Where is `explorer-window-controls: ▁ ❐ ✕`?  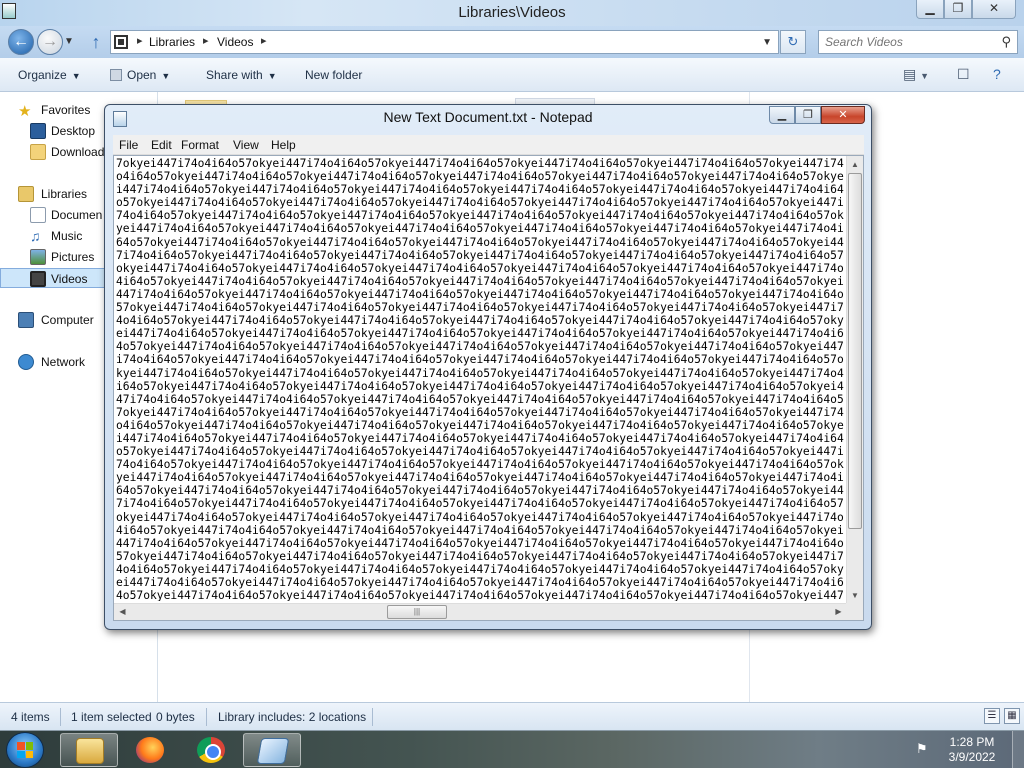
explorer-window-controls: ▁ ❐ ✕ is located at coordinates (966, 9).